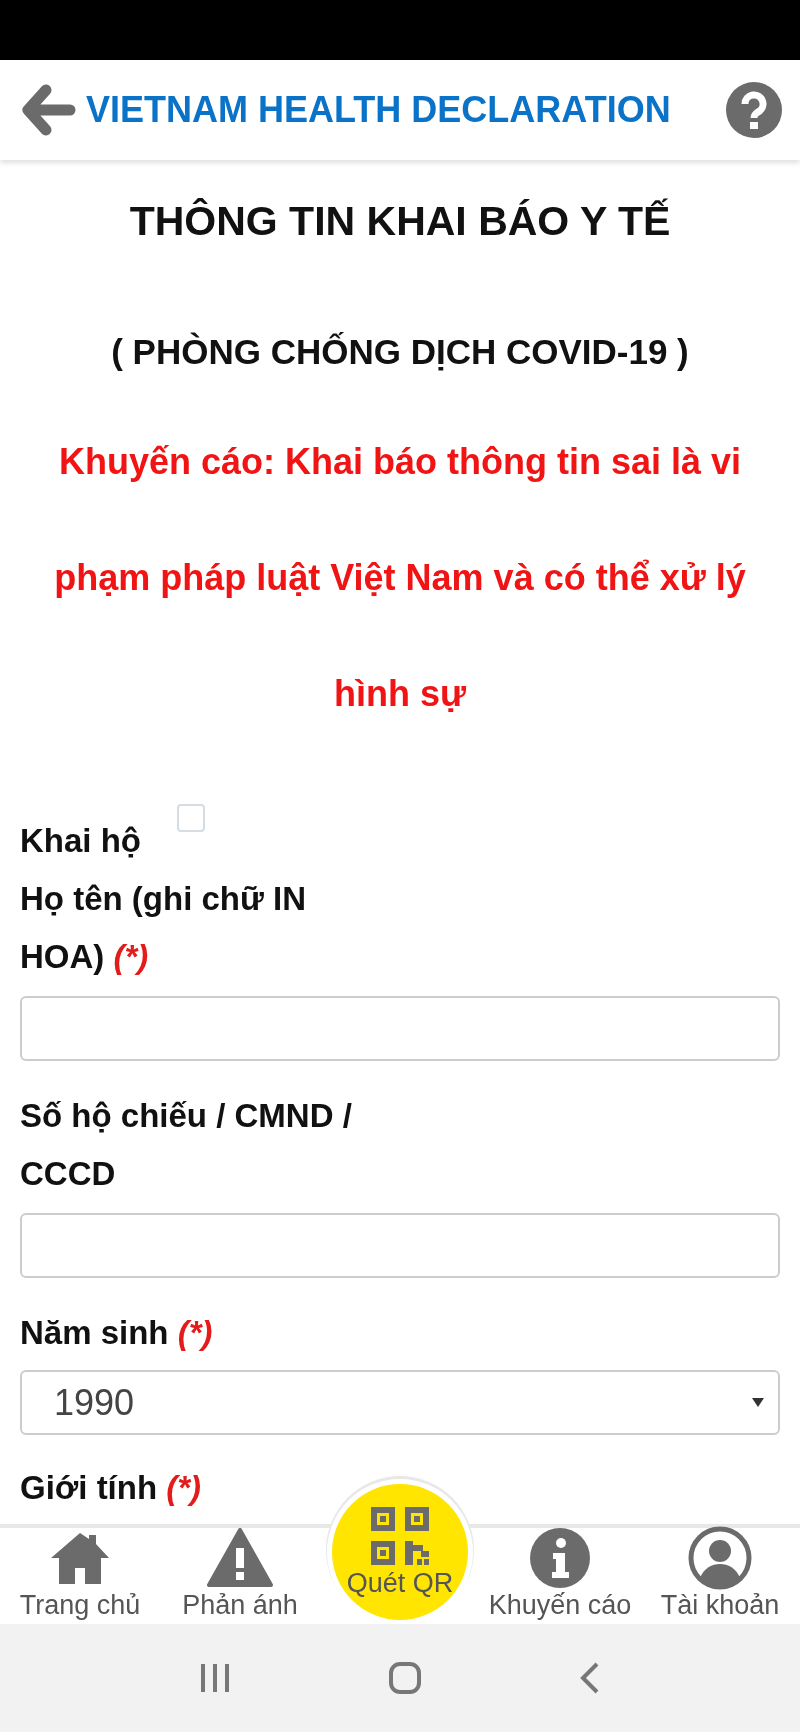  I want to click on nav-tab: Phản ánh, so click(240, 1576).